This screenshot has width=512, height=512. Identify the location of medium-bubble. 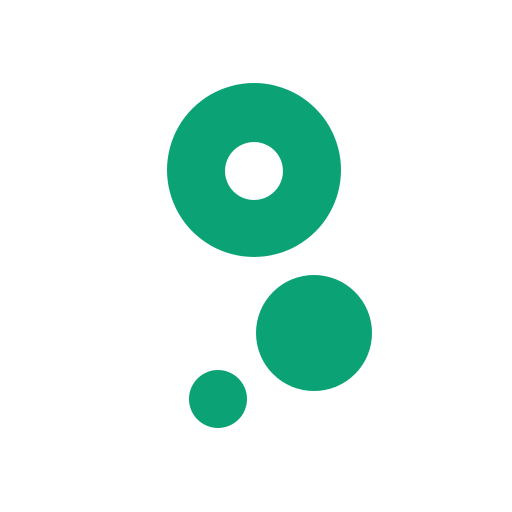
(314, 333).